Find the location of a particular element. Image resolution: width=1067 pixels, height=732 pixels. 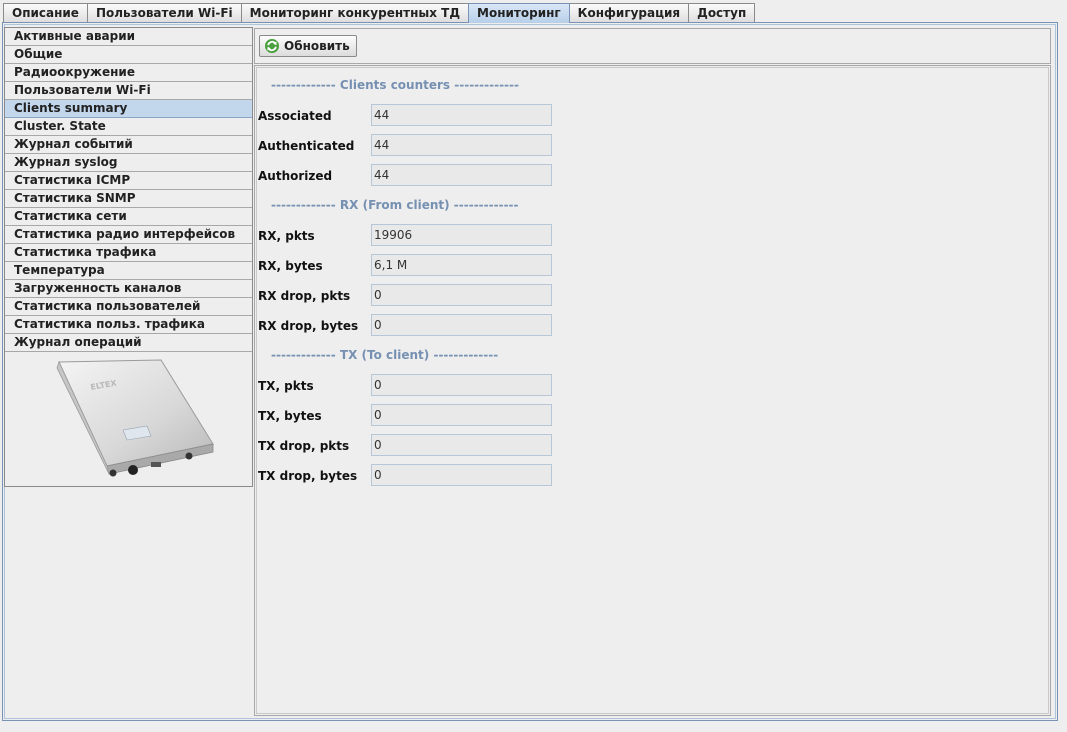

tx-drop-bytes-value: 0 is located at coordinates (461, 475).